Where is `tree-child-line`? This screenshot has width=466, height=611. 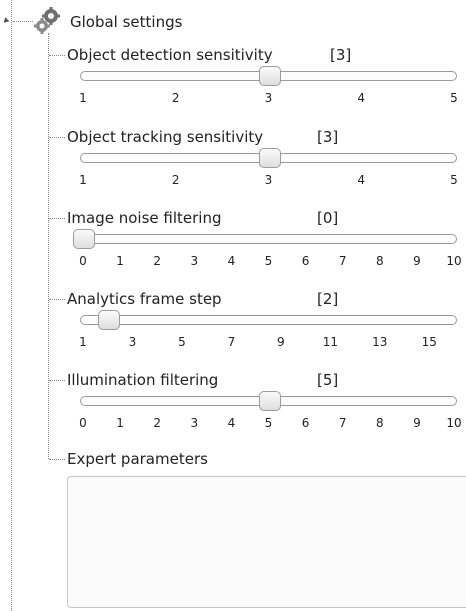
tree-child-line is located at coordinates (48, 246).